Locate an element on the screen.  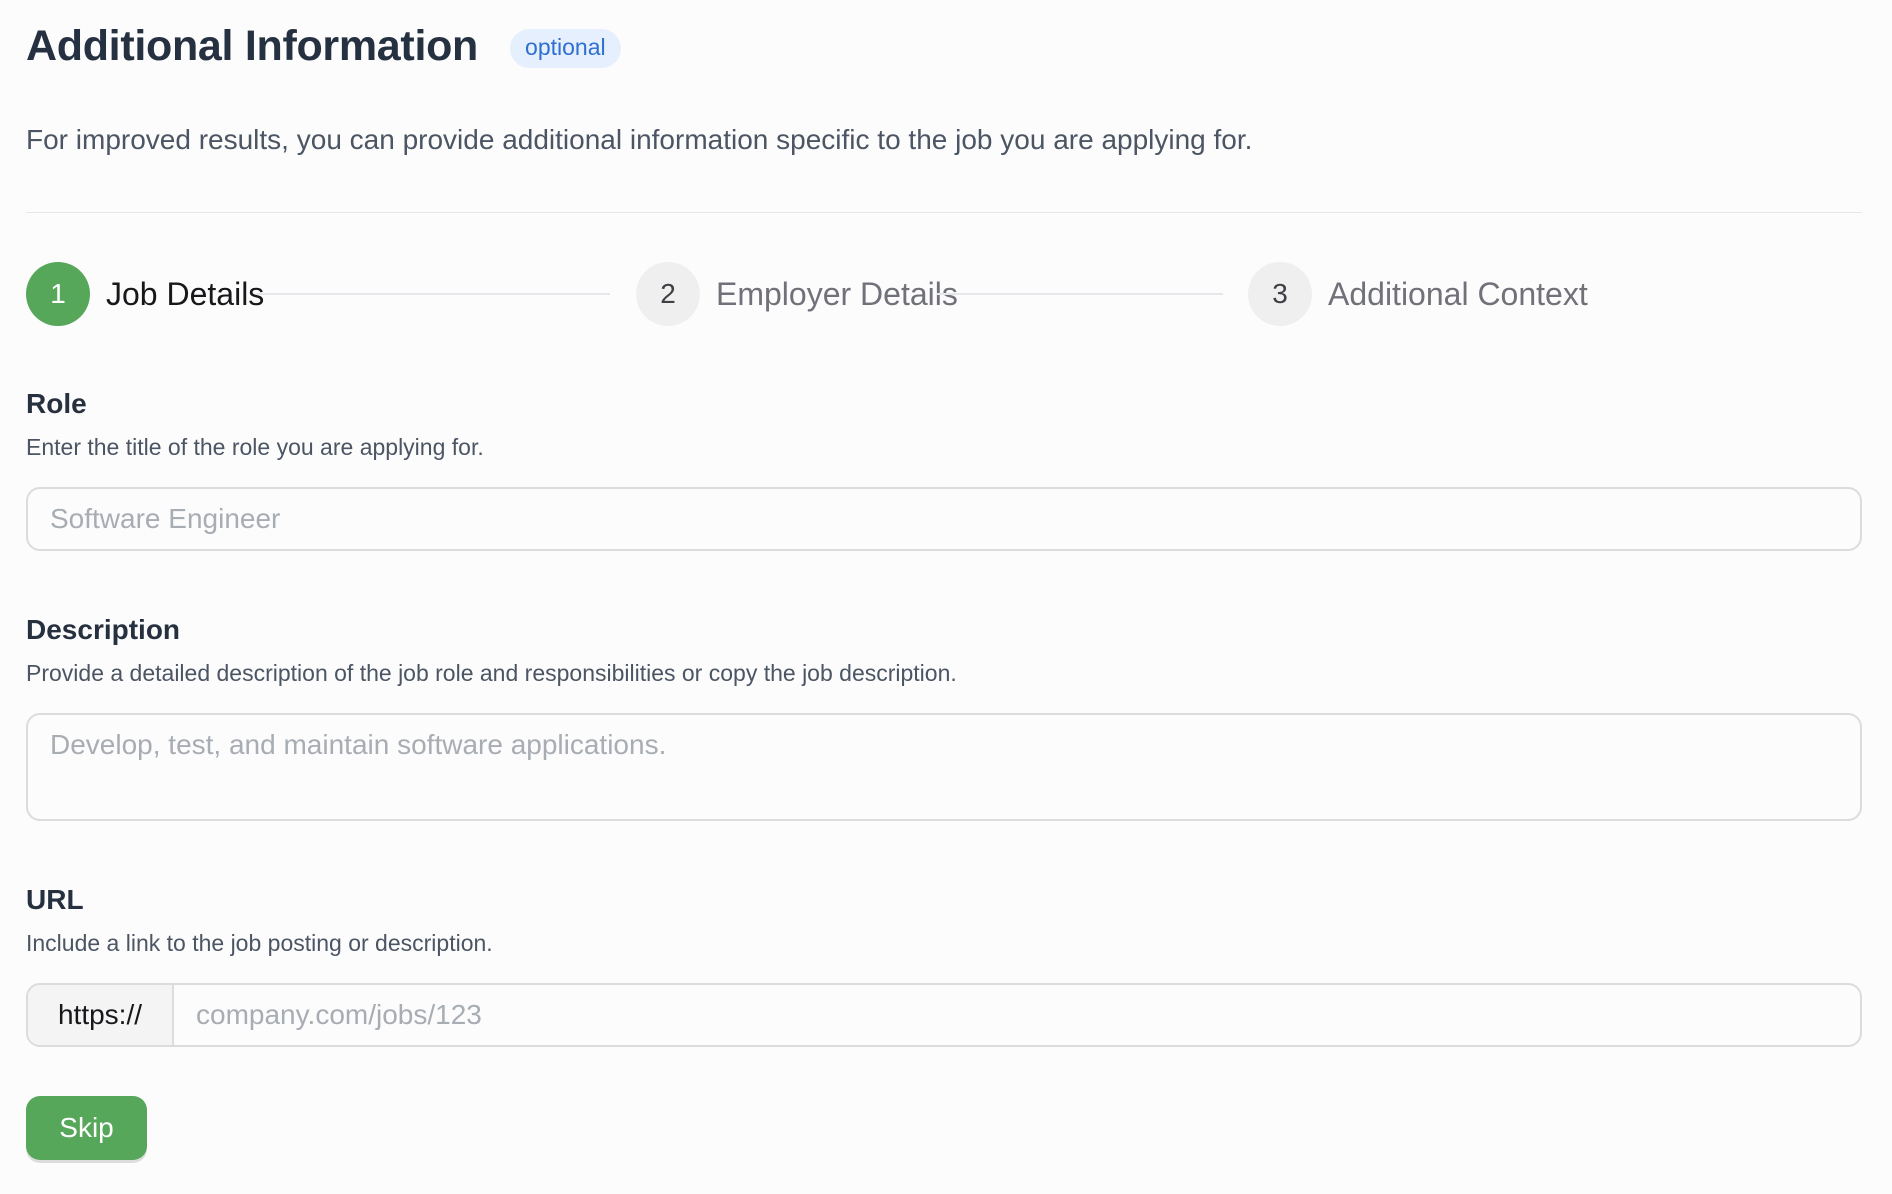
step-label: Job Details is located at coordinates (185, 293).